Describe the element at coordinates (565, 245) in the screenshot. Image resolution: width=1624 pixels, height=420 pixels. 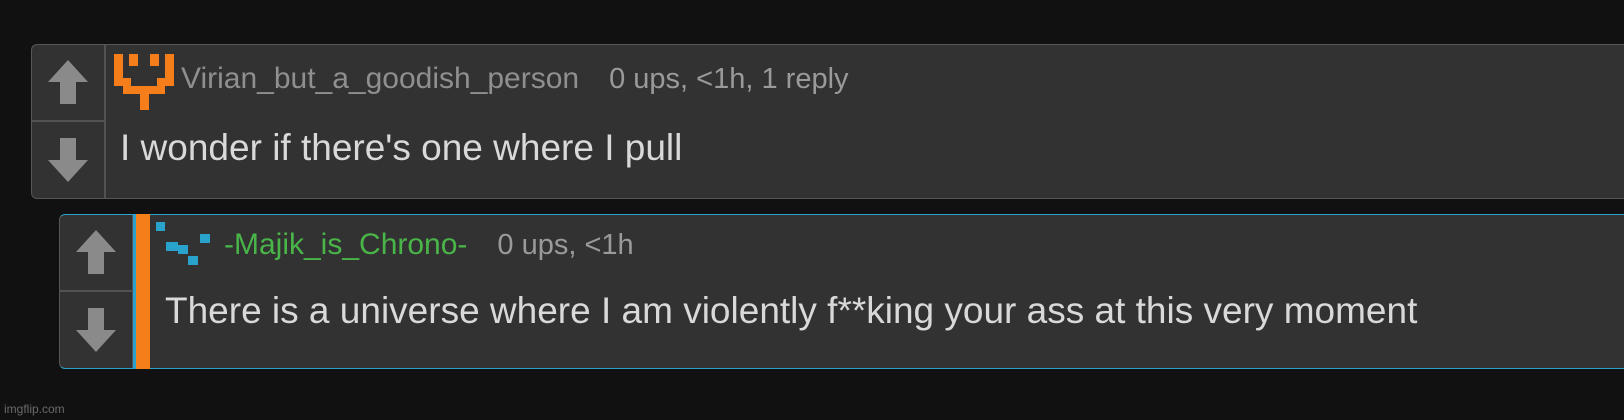
I see `comment-stats: 0 ups, <1h` at that location.